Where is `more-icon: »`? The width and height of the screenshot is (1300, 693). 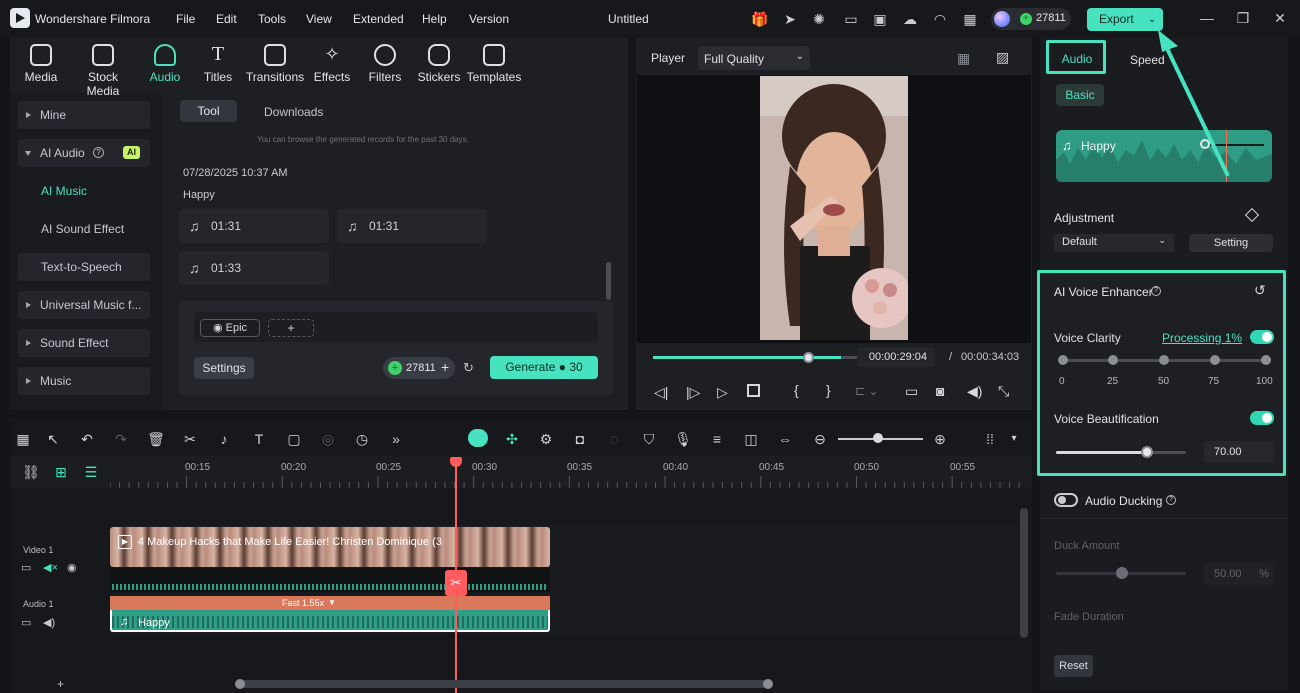
more-icon: » is located at coordinates (396, 439).